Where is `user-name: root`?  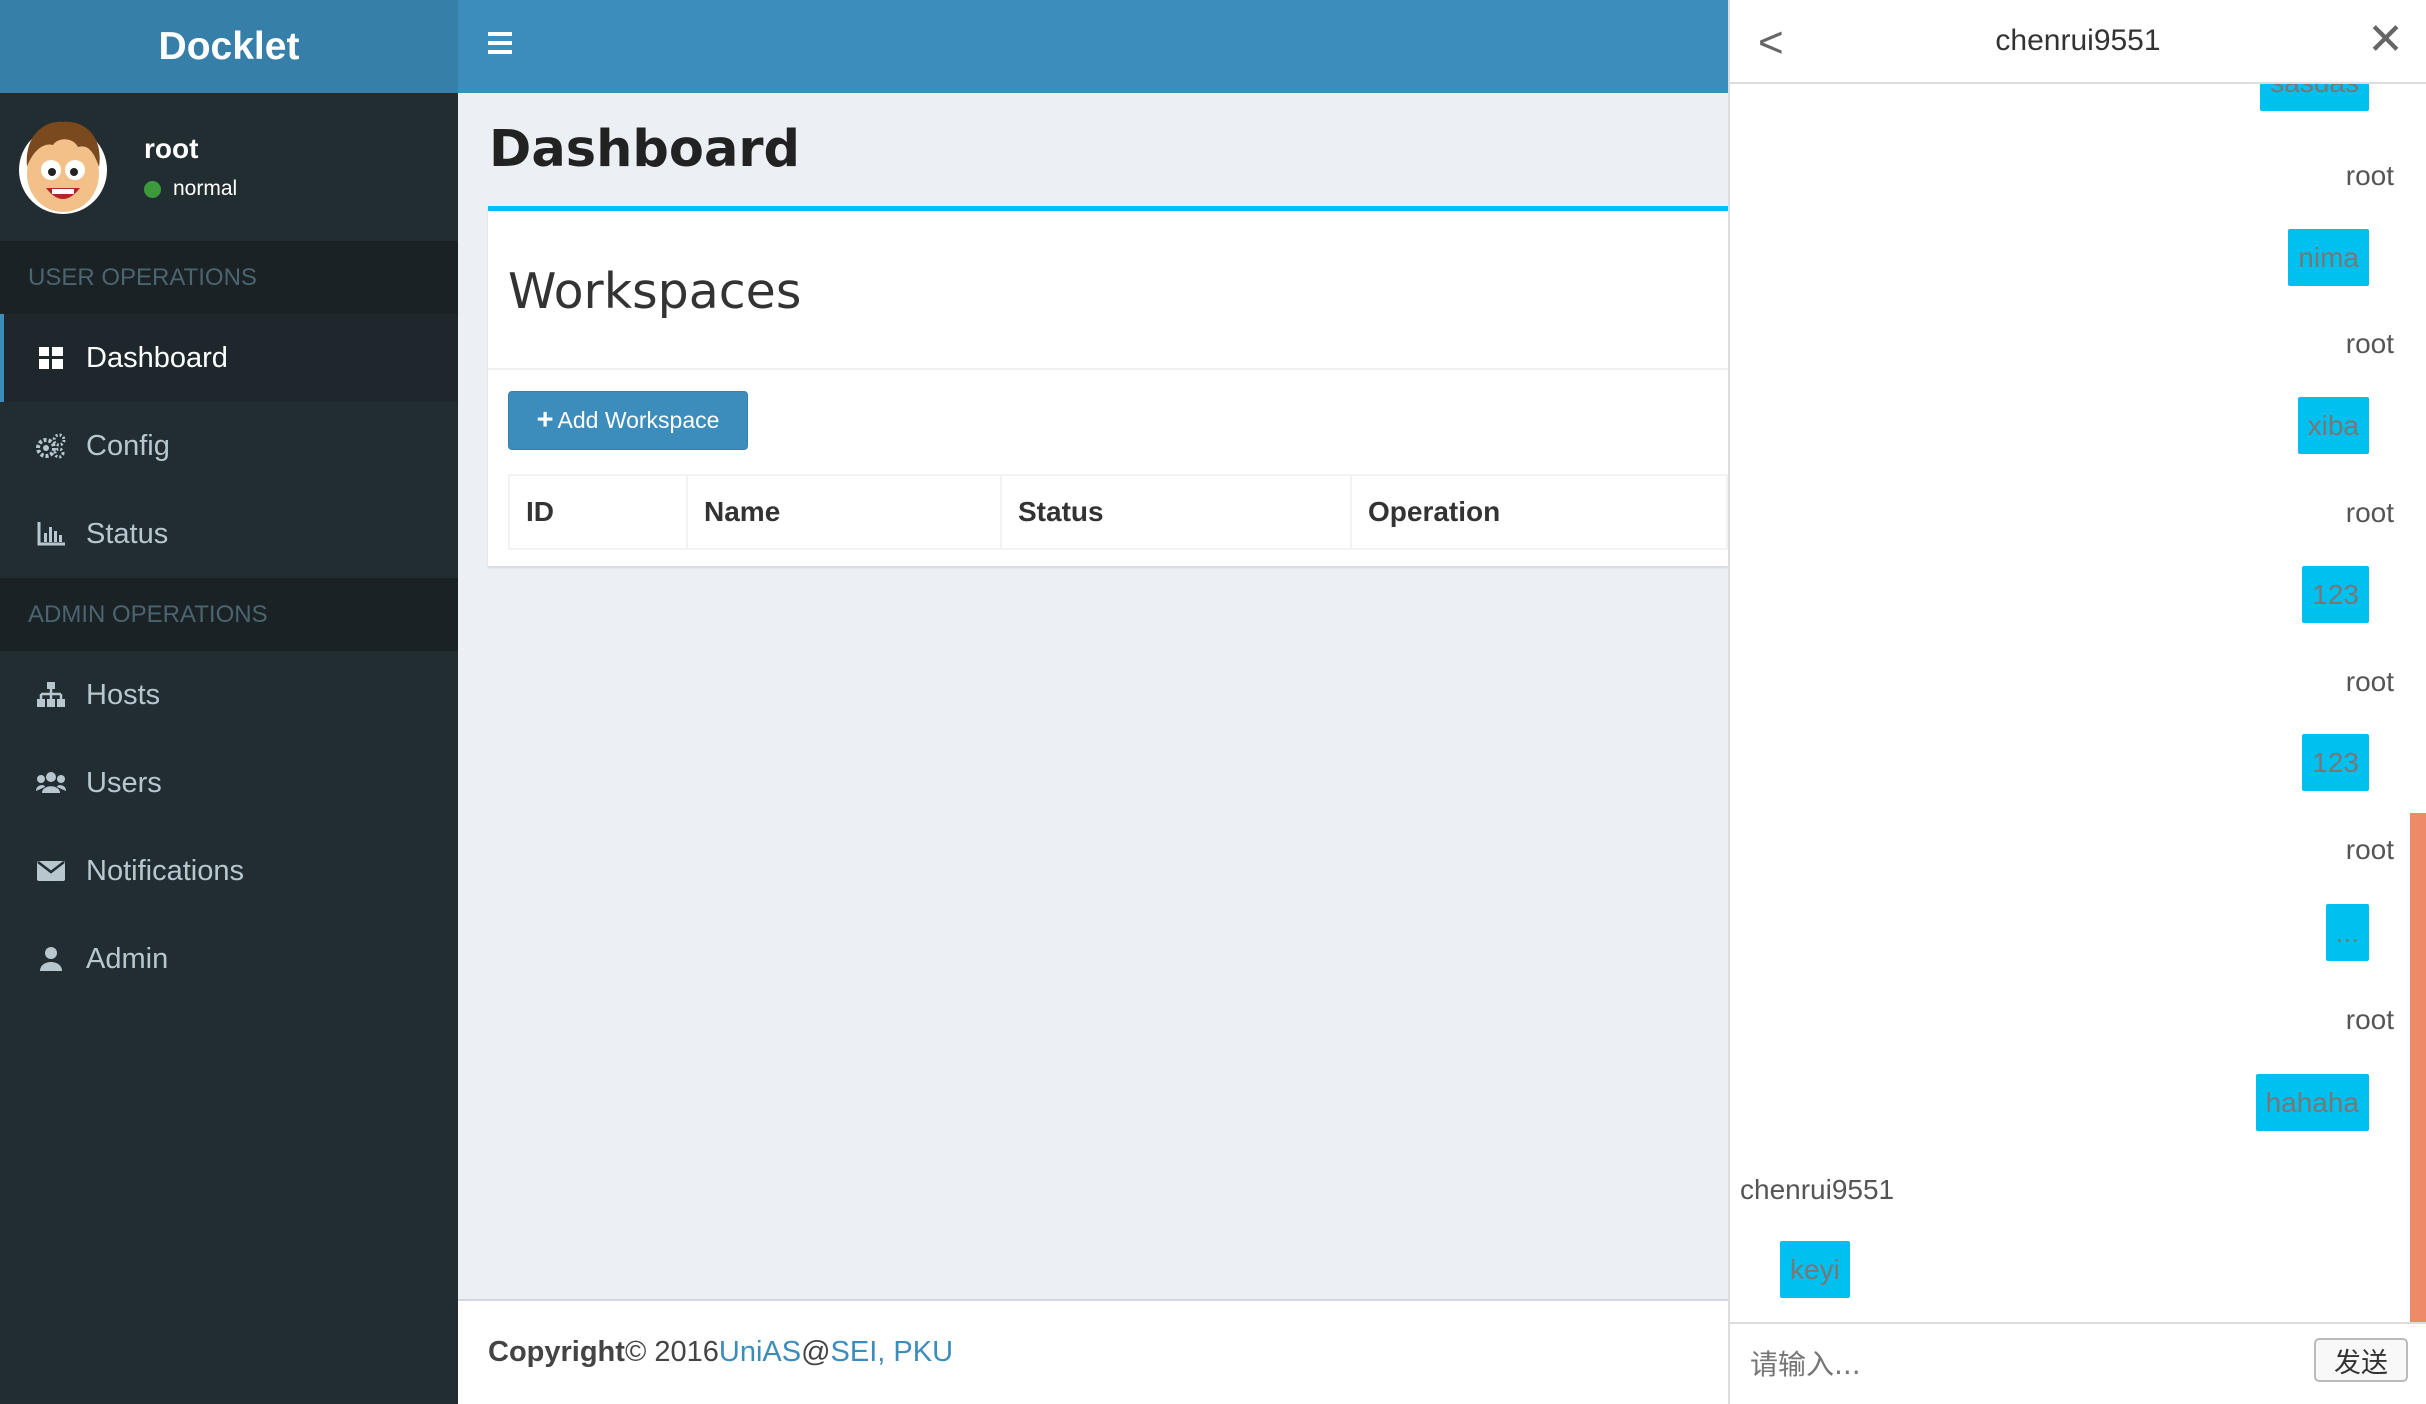 user-name: root is located at coordinates (171, 148).